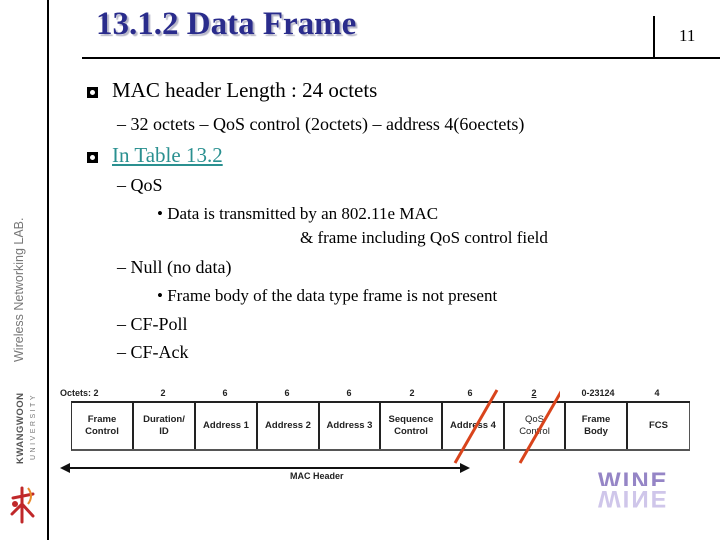 This screenshot has width=720, height=540. I want to click on field-frame-control: Frame Control, so click(103, 426).